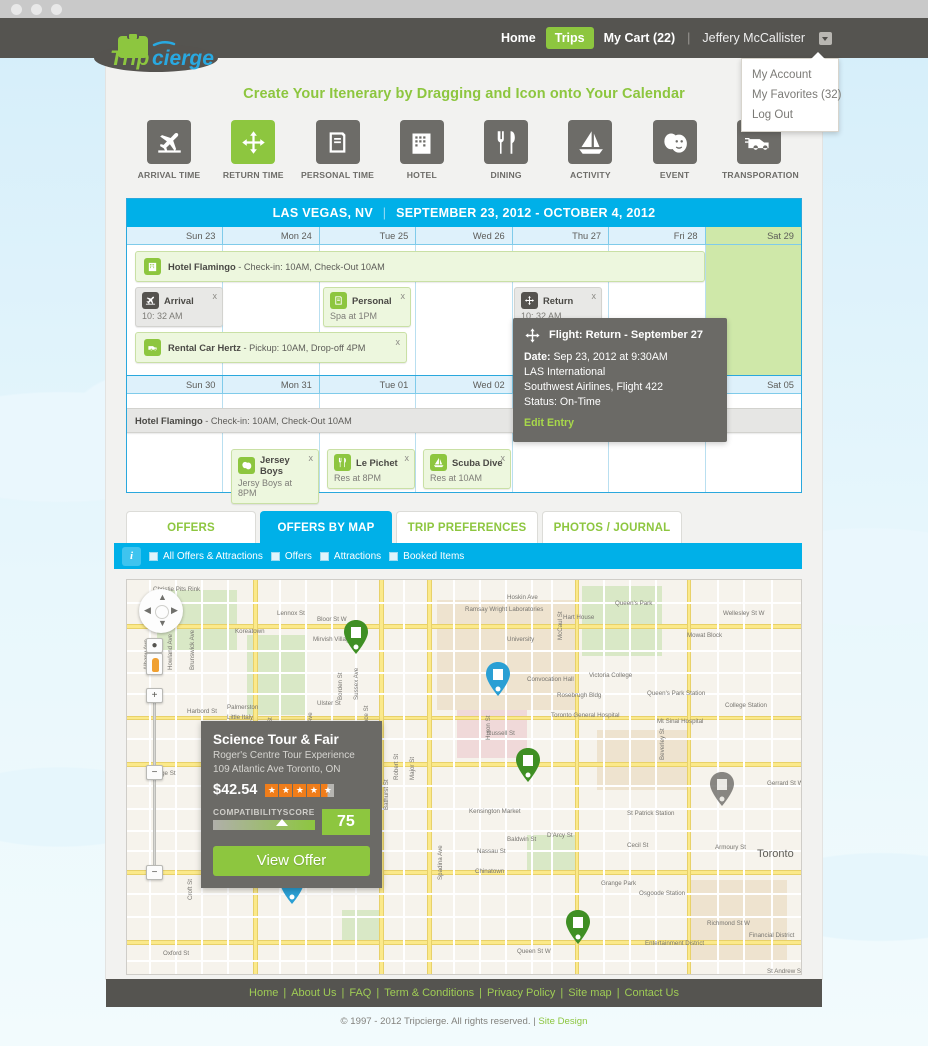 This screenshot has height=1046, width=928. I want to click on menu-item-my-favorites: My Favorites (32), so click(791, 95).